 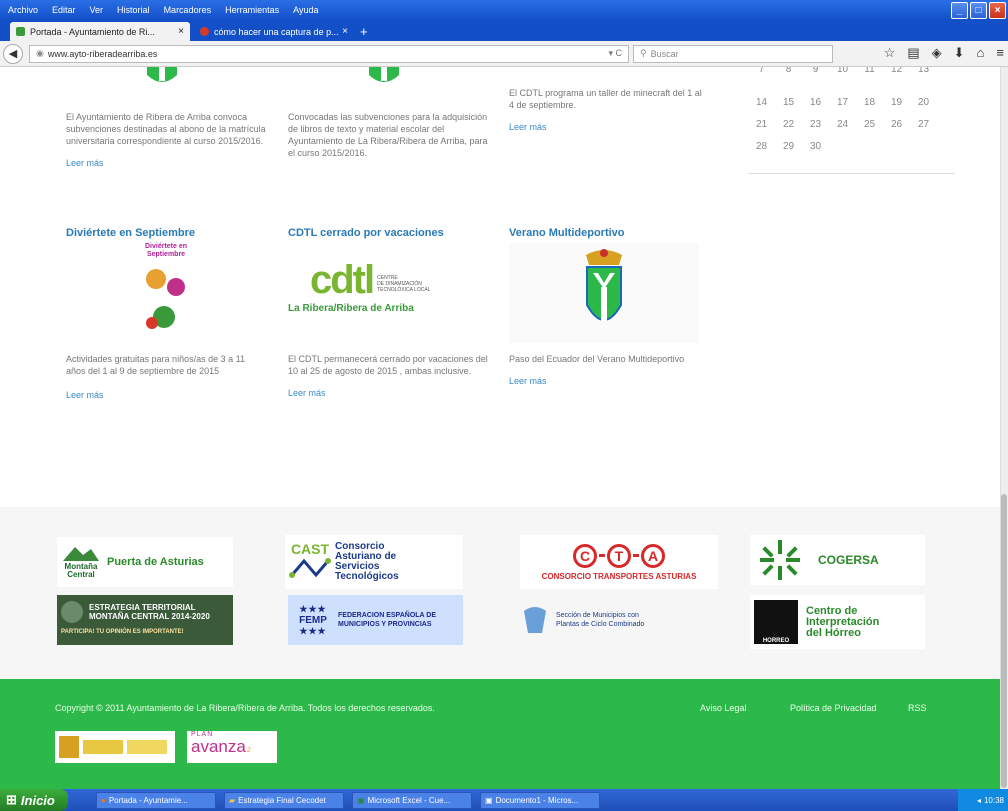 What do you see at coordinates (761, 146) in the screenshot?
I see `calendar-day: 28` at bounding box center [761, 146].